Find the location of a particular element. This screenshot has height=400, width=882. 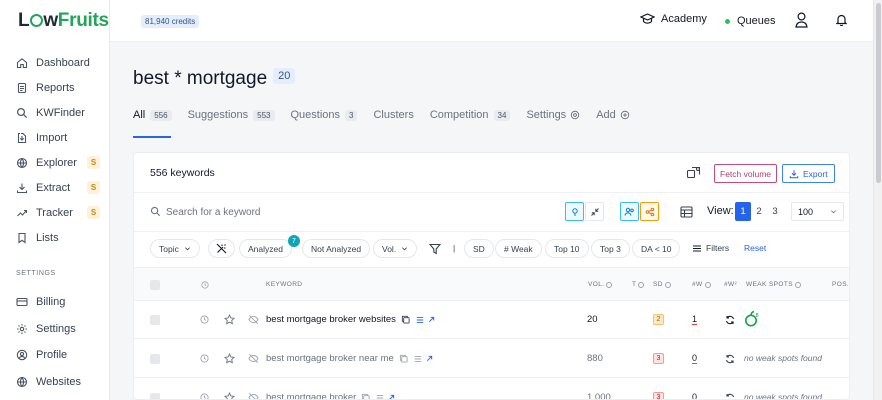

reset-filters-link: Reset is located at coordinates (755, 248).